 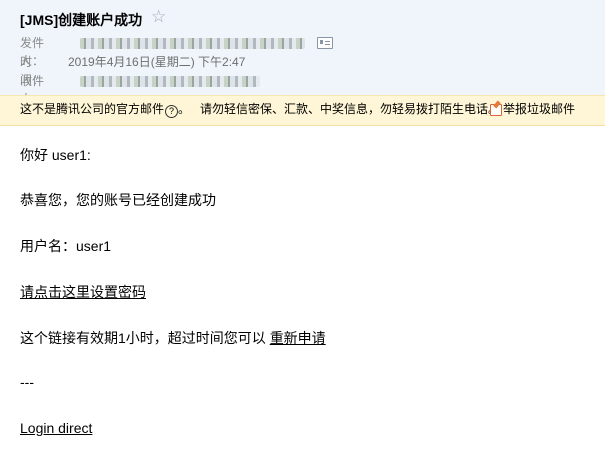 I want to click on login-direct-link: Login direct, so click(x=56, y=428).